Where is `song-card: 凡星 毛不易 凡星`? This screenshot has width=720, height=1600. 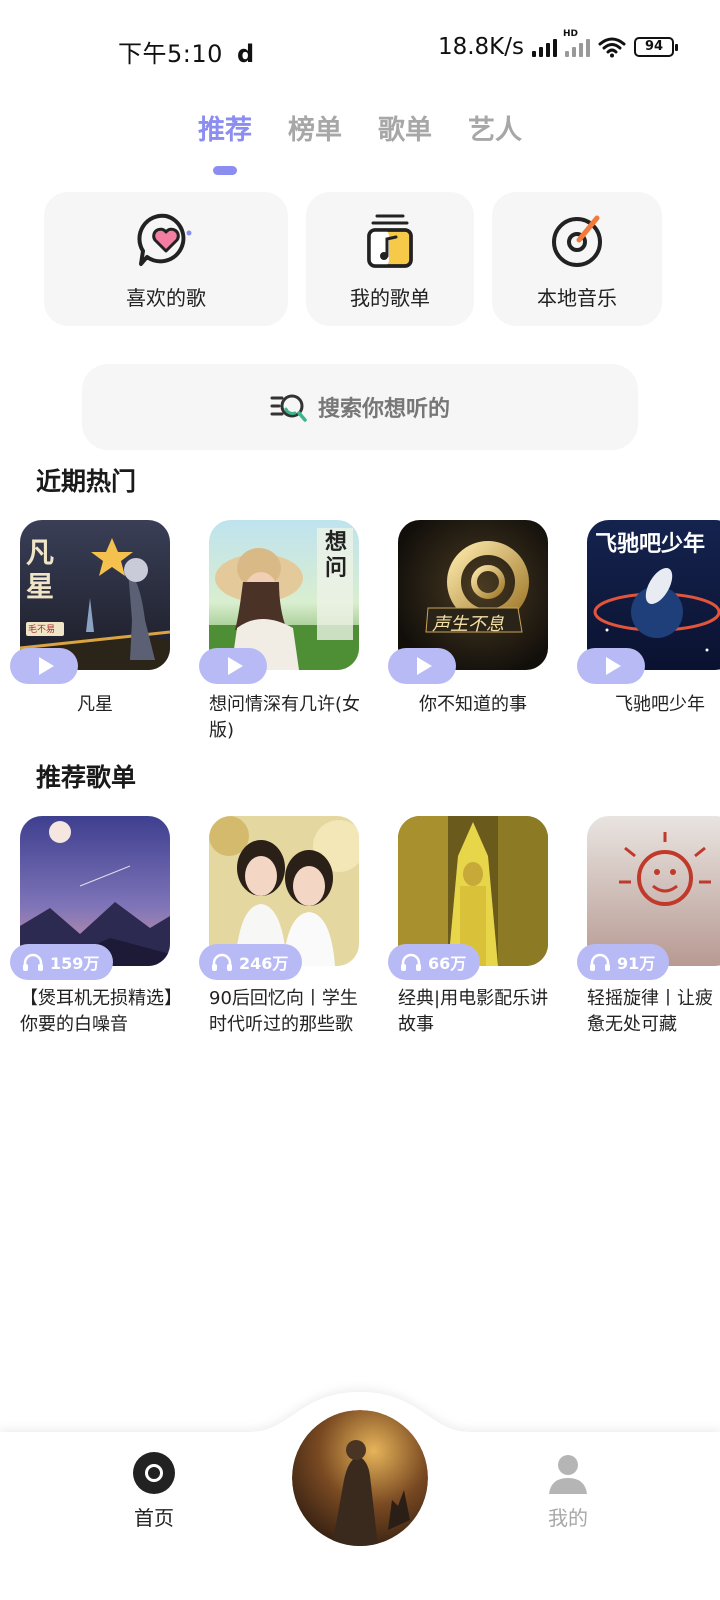 song-card: 凡星 毛不易 凡星 is located at coordinates (90, 619).